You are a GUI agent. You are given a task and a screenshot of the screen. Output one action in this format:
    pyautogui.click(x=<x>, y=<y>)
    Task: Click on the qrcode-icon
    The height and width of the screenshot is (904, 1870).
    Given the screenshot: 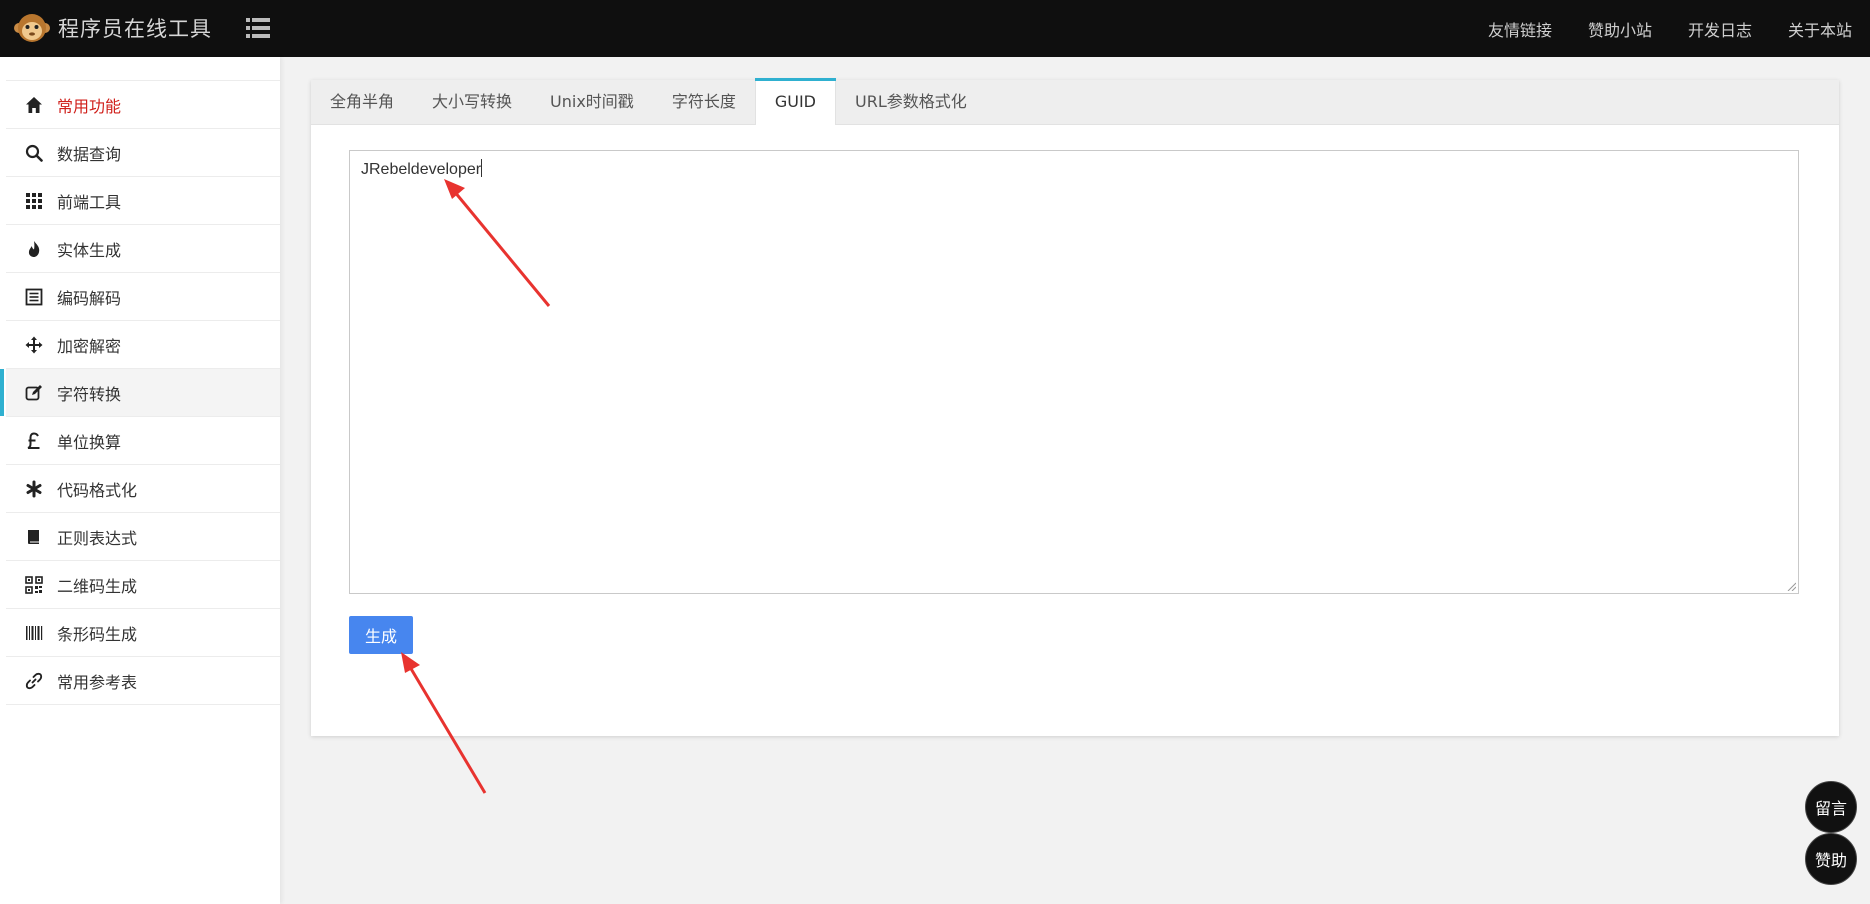 What is the action you would take?
    pyautogui.click(x=34, y=585)
    